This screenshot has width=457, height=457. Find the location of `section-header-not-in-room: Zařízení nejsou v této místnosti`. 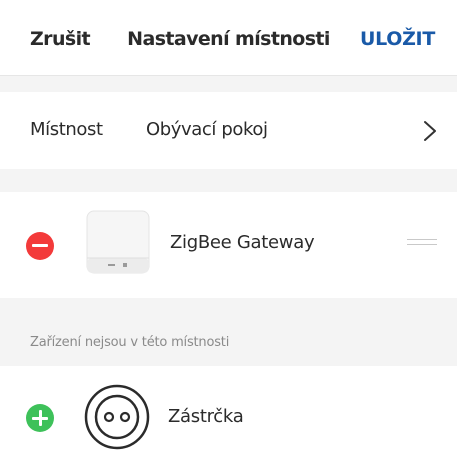

section-header-not-in-room: Zařízení nejsou v této místnosti is located at coordinates (130, 342).